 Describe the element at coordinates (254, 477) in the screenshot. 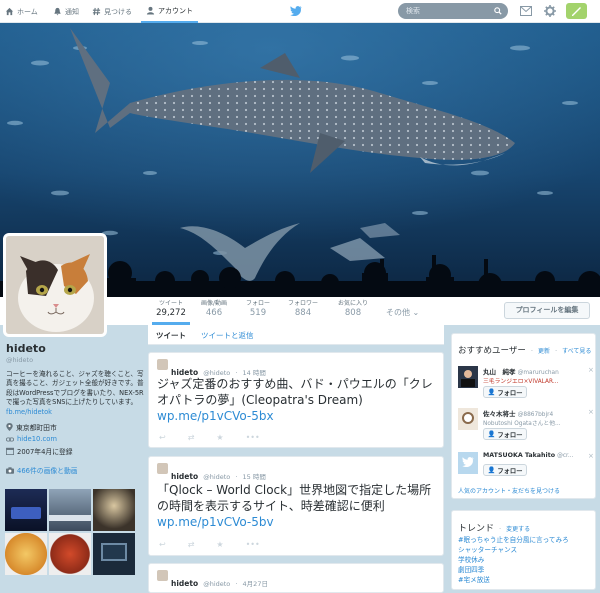

I see `tweet-timestamp: 15 時間` at that location.